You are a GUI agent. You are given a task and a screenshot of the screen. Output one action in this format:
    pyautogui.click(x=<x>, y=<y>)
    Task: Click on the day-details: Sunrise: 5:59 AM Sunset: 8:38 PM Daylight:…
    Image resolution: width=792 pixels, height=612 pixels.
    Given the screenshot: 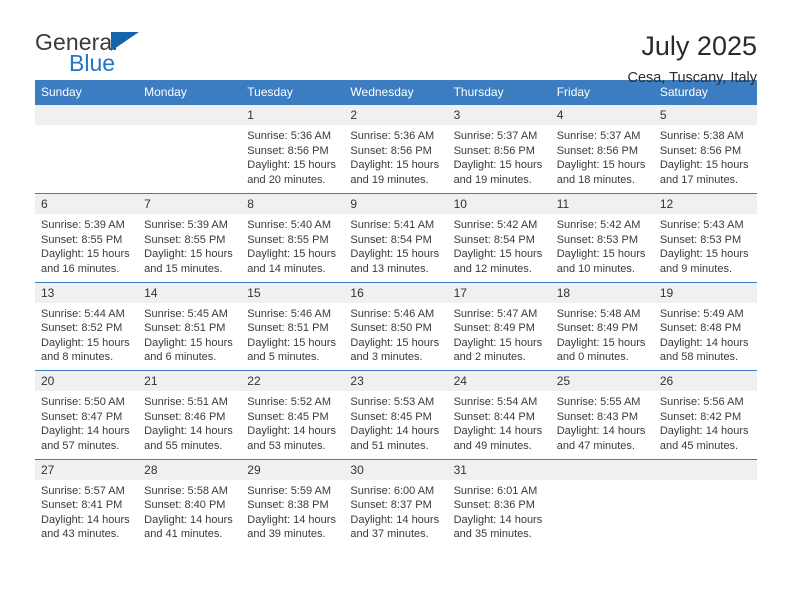 What is the action you would take?
    pyautogui.click(x=292, y=511)
    